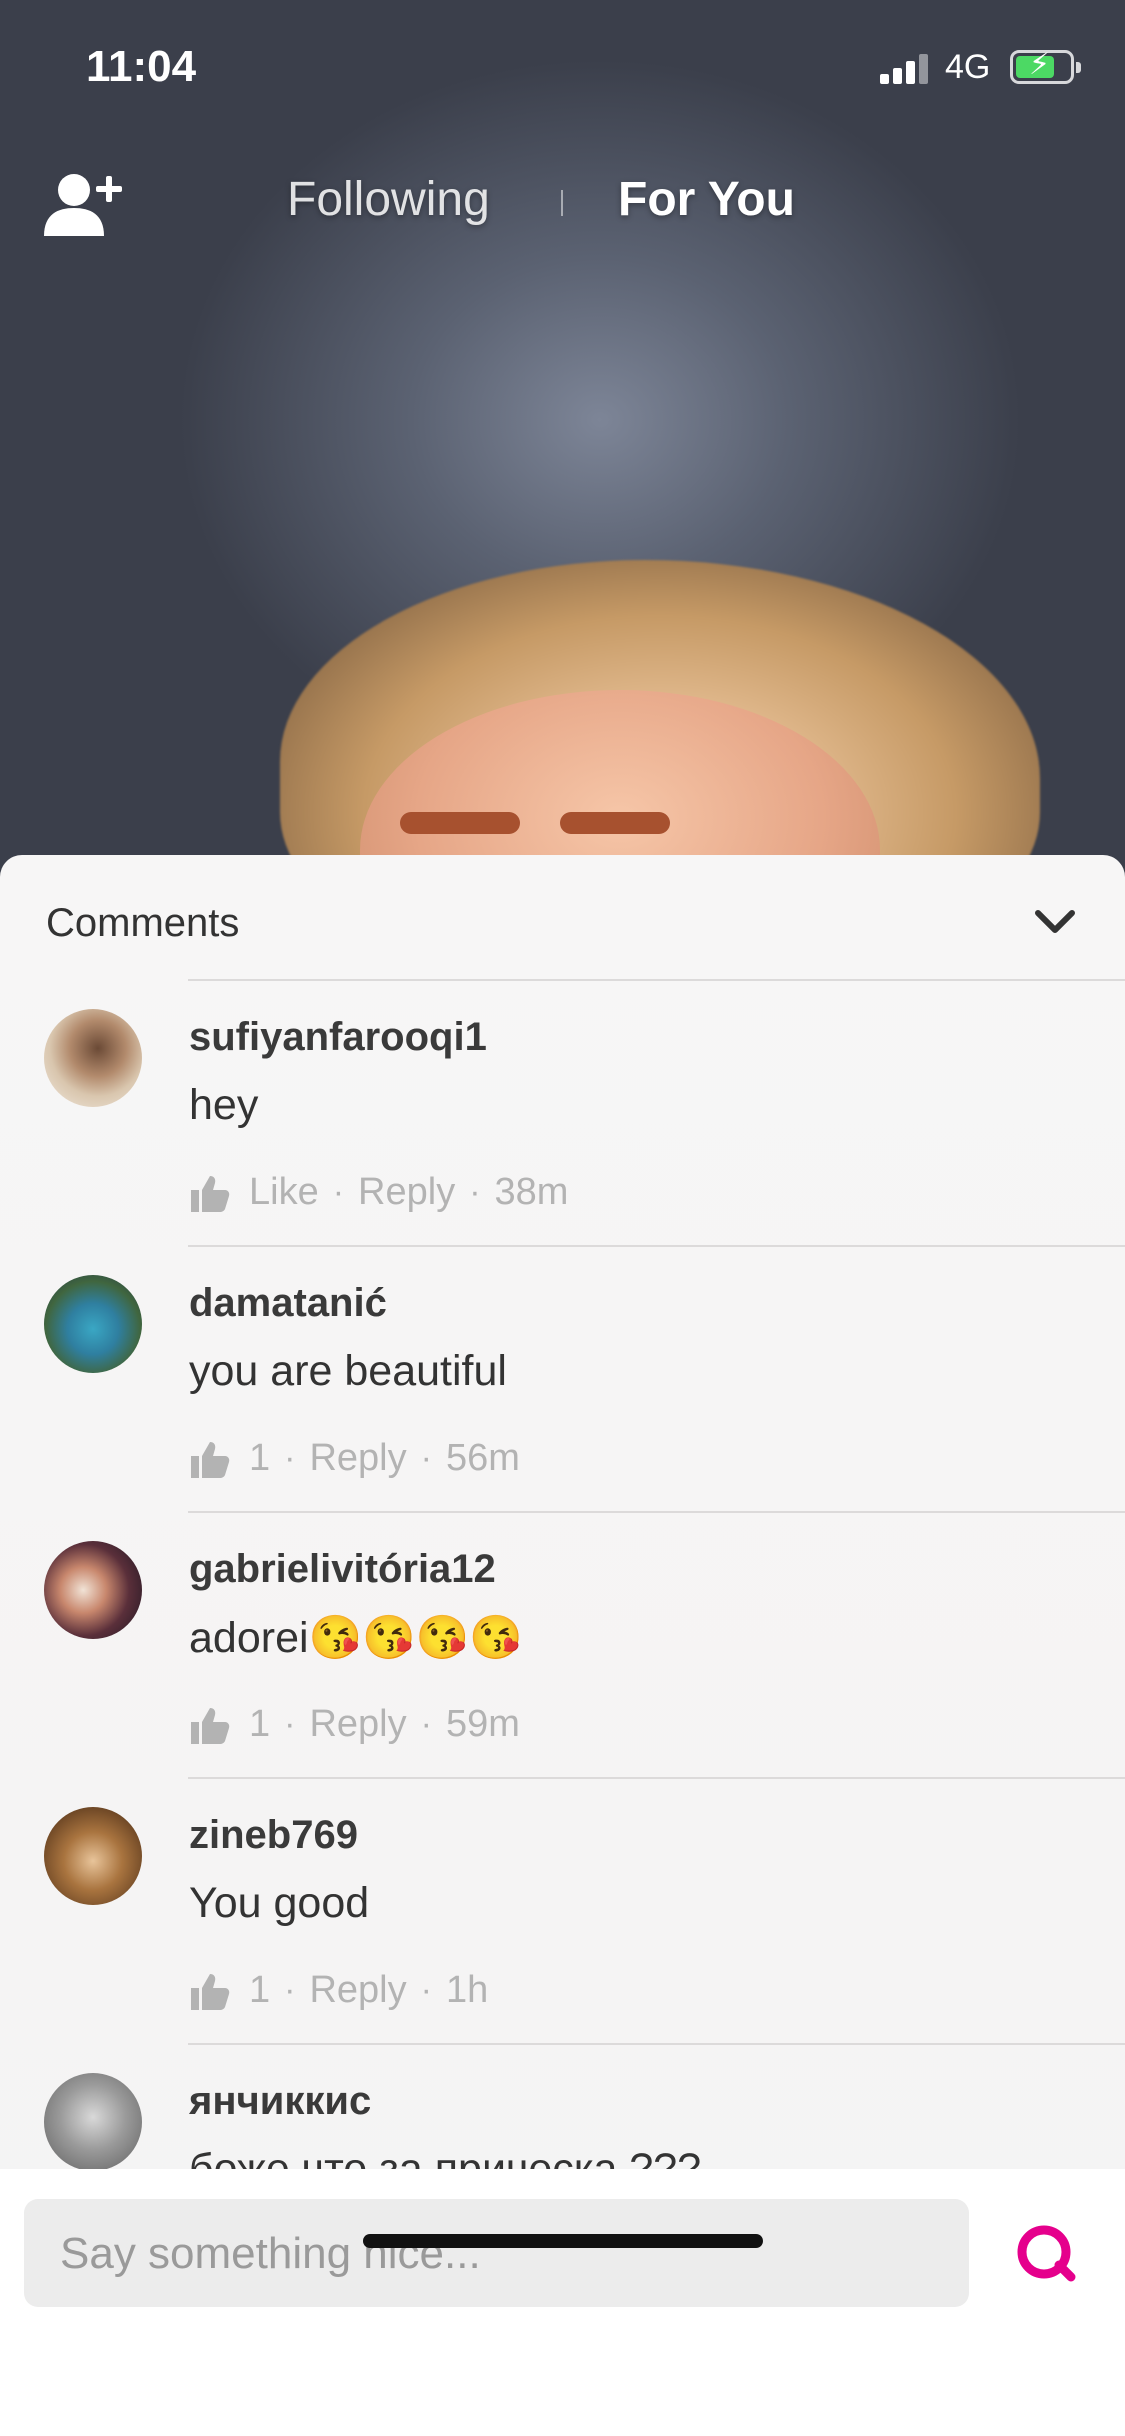  I want to click on comment-item: sufiyanfarooqi1 hey Like · Reply · 38m, so click(562, 1112).